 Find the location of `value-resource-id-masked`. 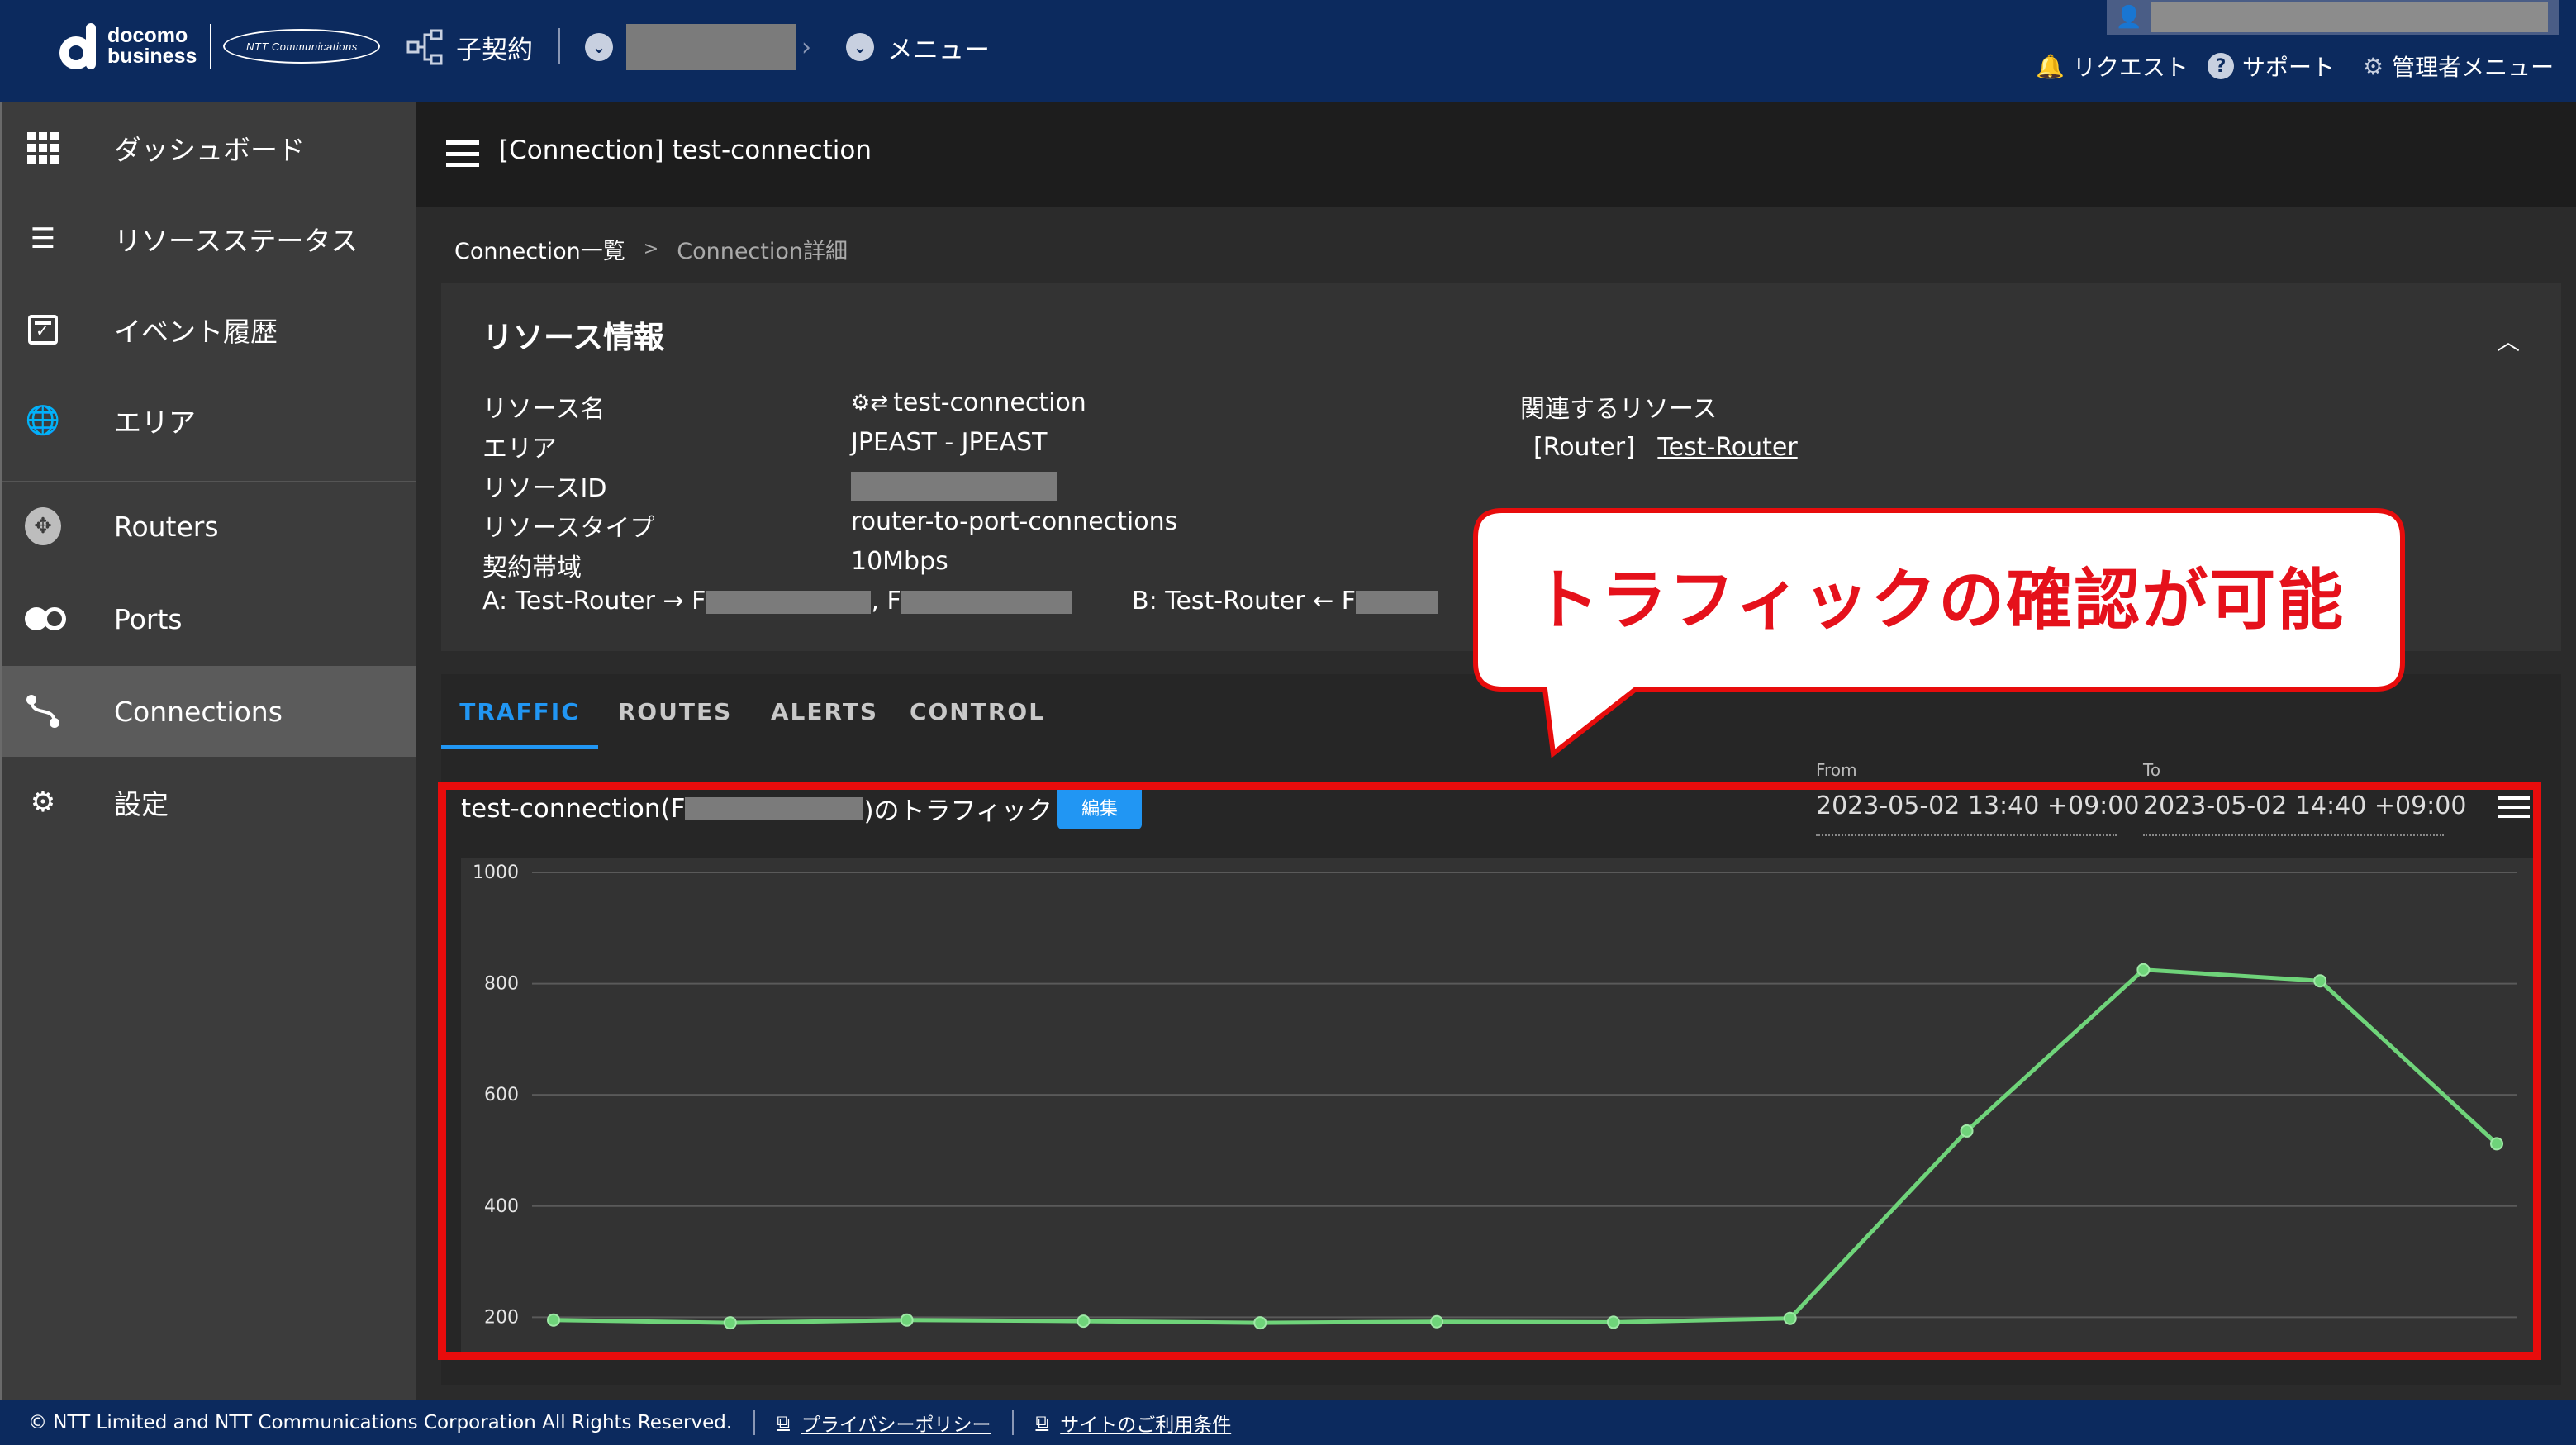

value-resource-id-masked is located at coordinates (954, 486).